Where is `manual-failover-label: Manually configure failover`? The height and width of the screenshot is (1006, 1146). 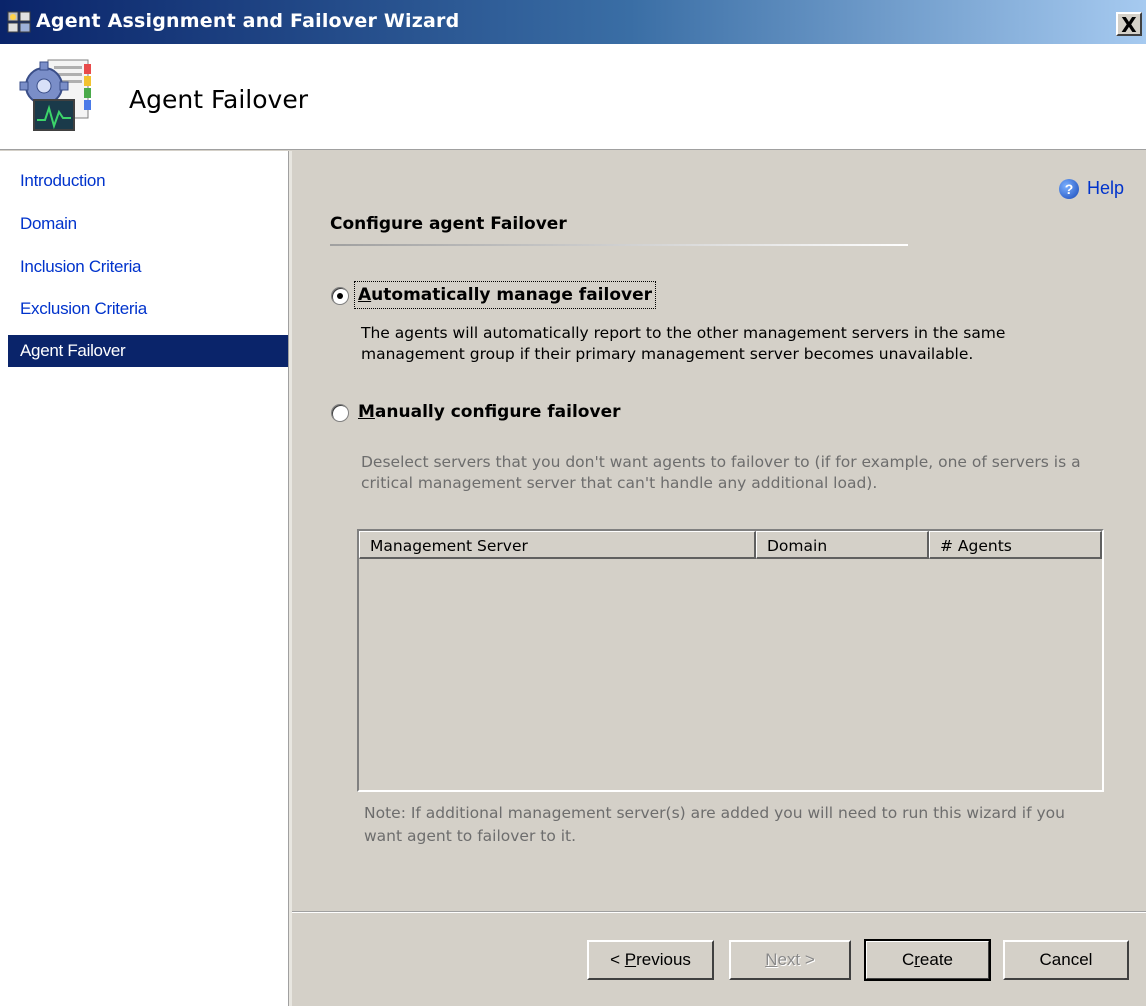
manual-failover-label: Manually configure failover is located at coordinates (489, 412).